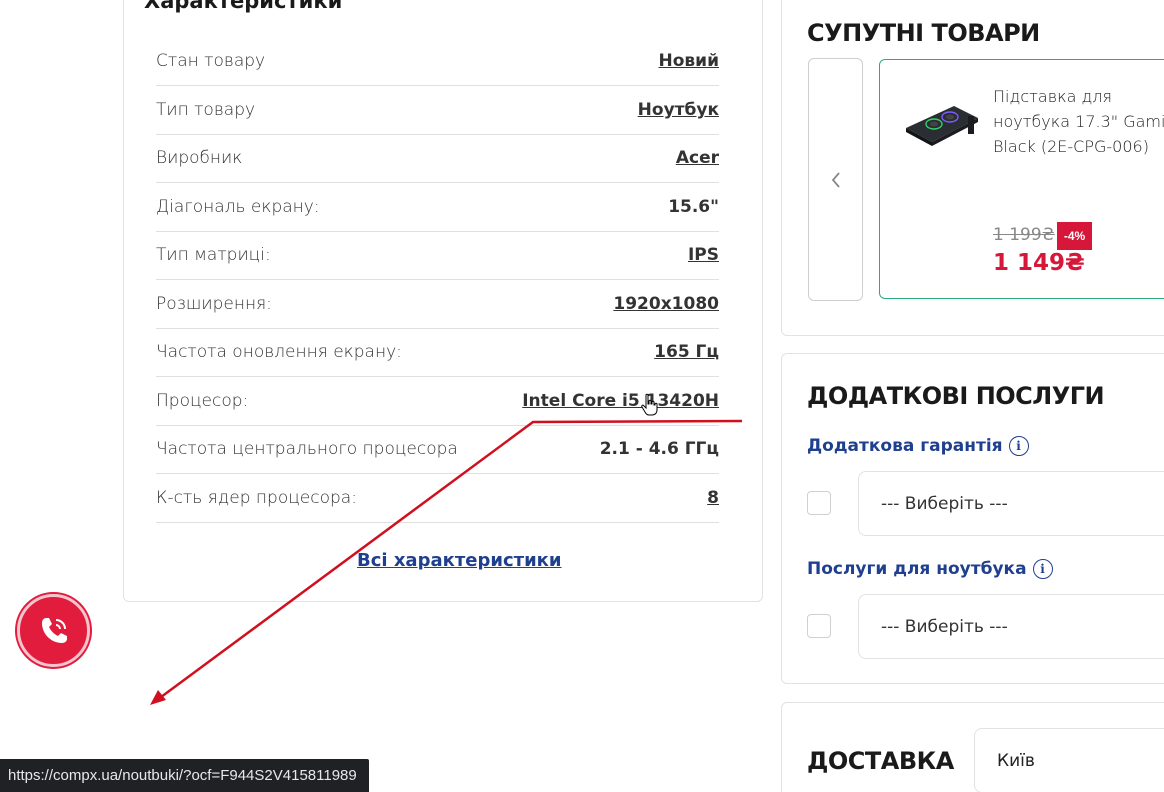 Image resolution: width=1164 pixels, height=792 pixels. What do you see at coordinates (437, 110) in the screenshot?
I see `spec-row: Тип товару Ноутбук` at bounding box center [437, 110].